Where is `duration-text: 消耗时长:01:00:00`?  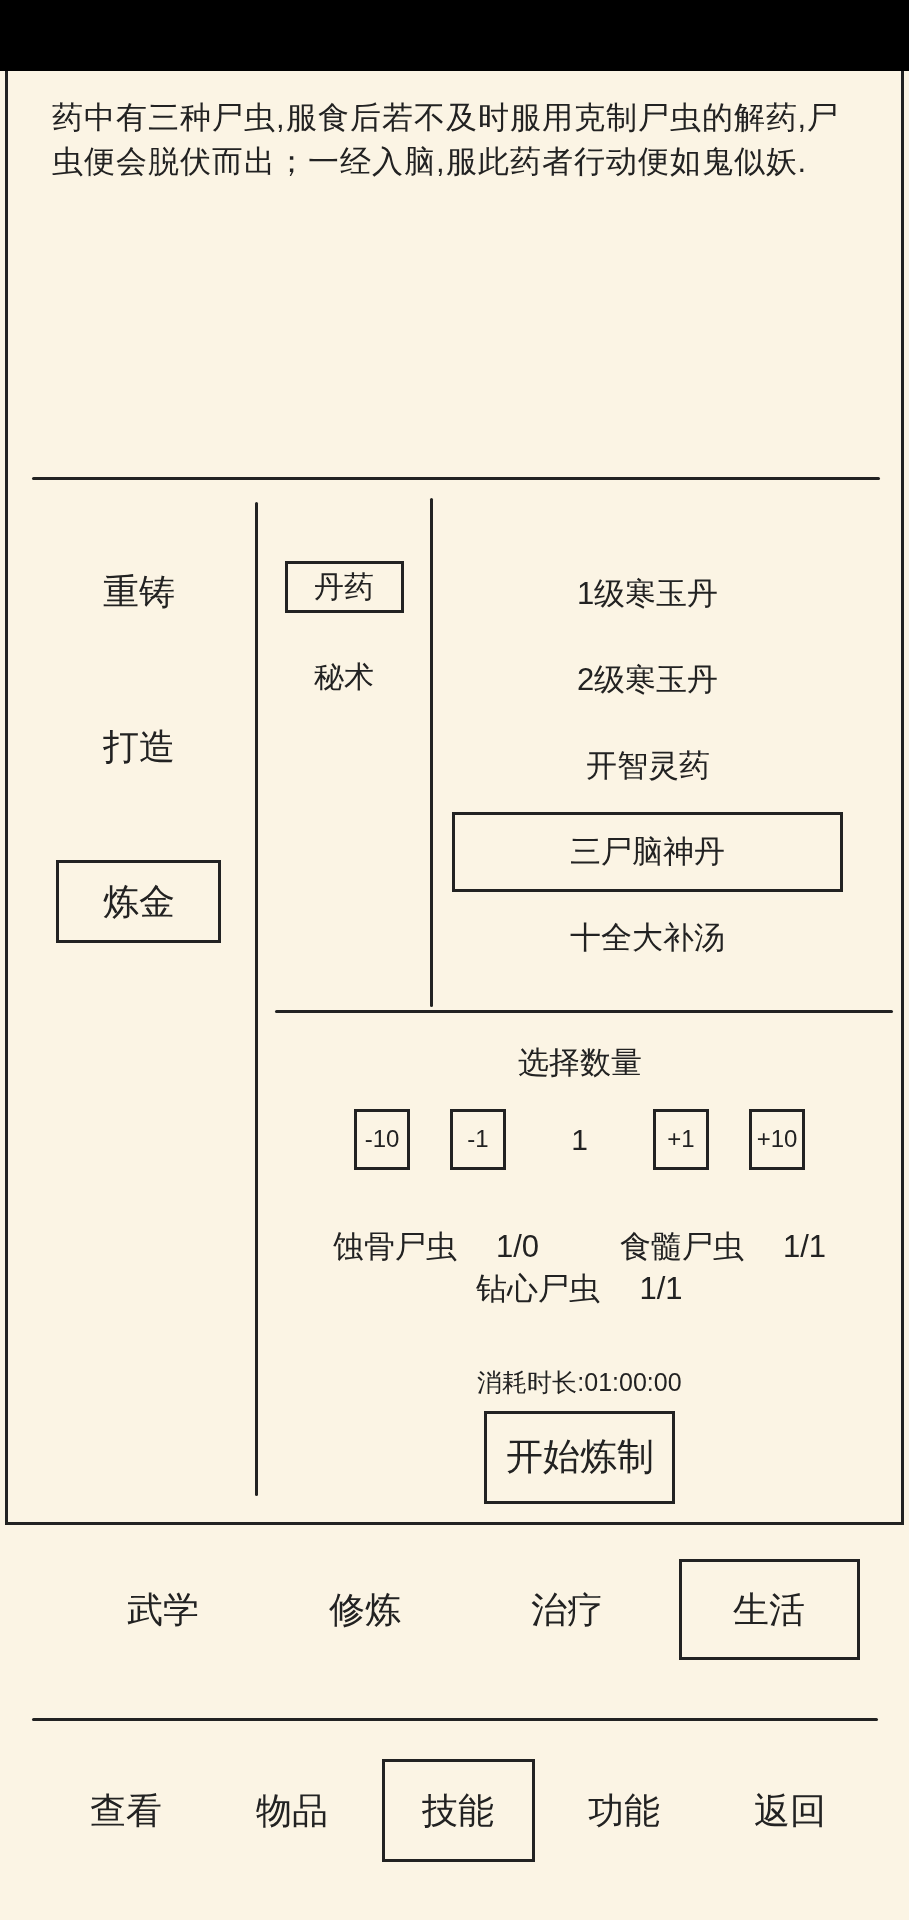 duration-text: 消耗时长:01:00:00 is located at coordinates (579, 1382).